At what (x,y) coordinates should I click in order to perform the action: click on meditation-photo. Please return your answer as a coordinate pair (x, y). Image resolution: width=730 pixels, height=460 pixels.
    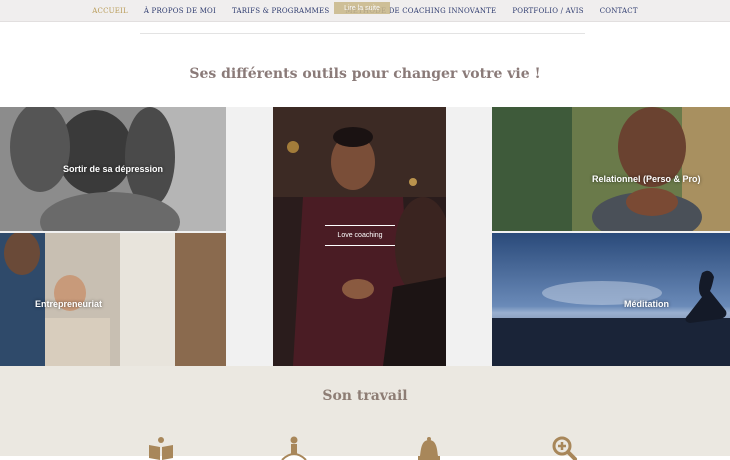
    Looking at the image, I should click on (611, 299).